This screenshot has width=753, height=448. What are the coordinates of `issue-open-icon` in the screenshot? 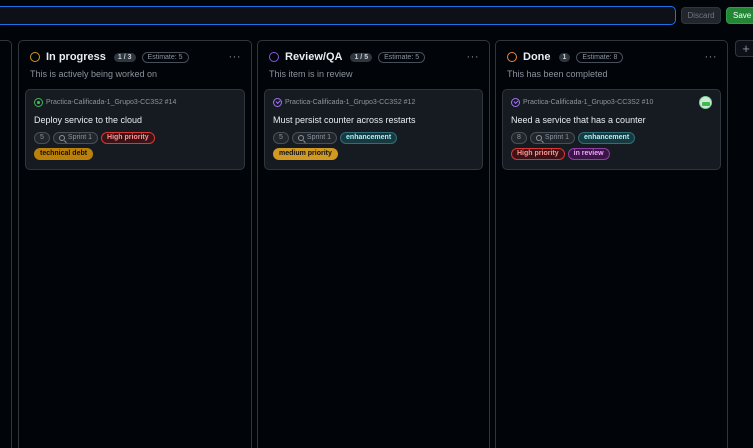 It's located at (38, 102).